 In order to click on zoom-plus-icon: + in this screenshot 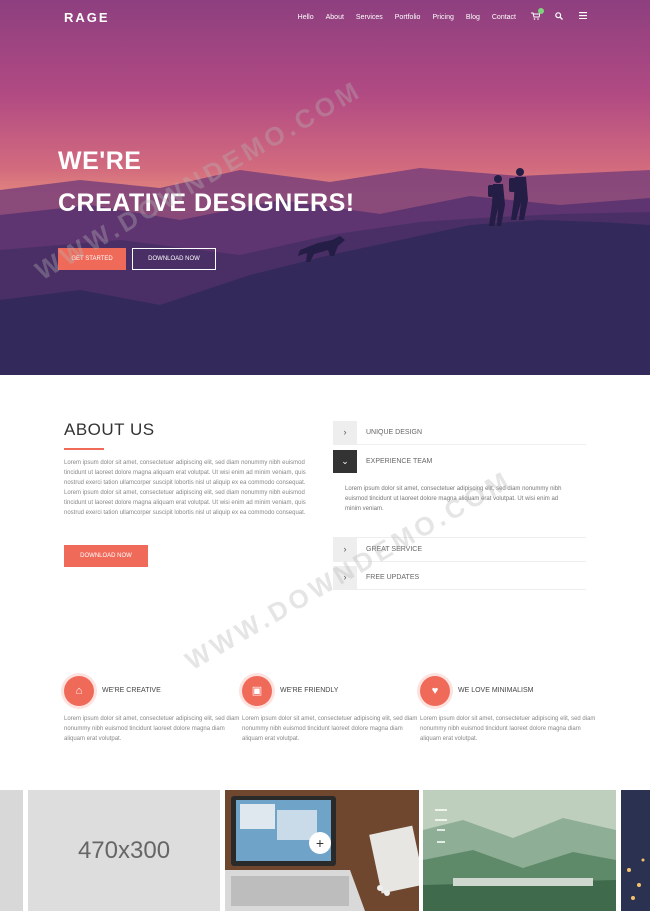, I will do `click(320, 843)`.